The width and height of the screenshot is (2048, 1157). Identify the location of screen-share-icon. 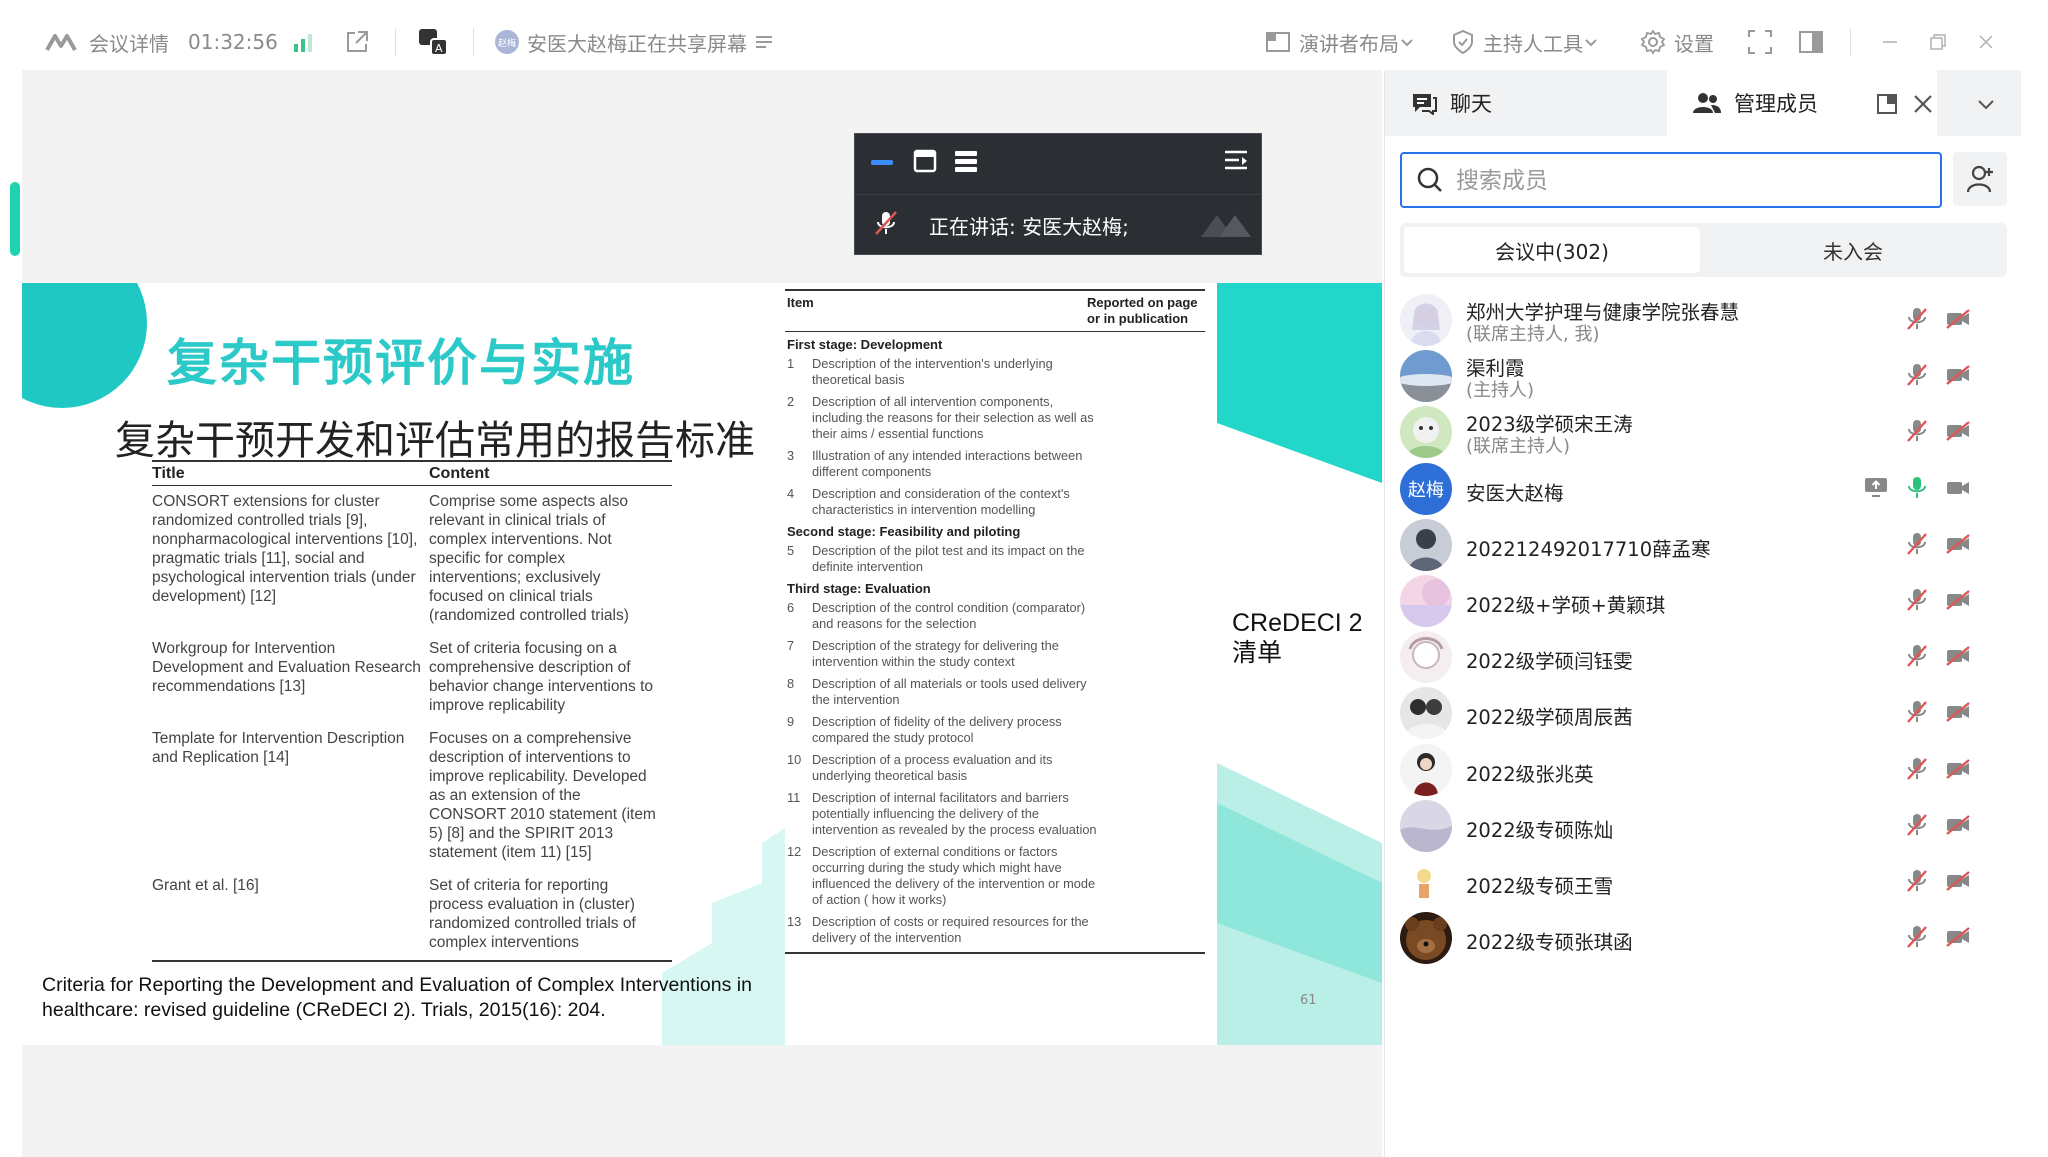
(1876, 487).